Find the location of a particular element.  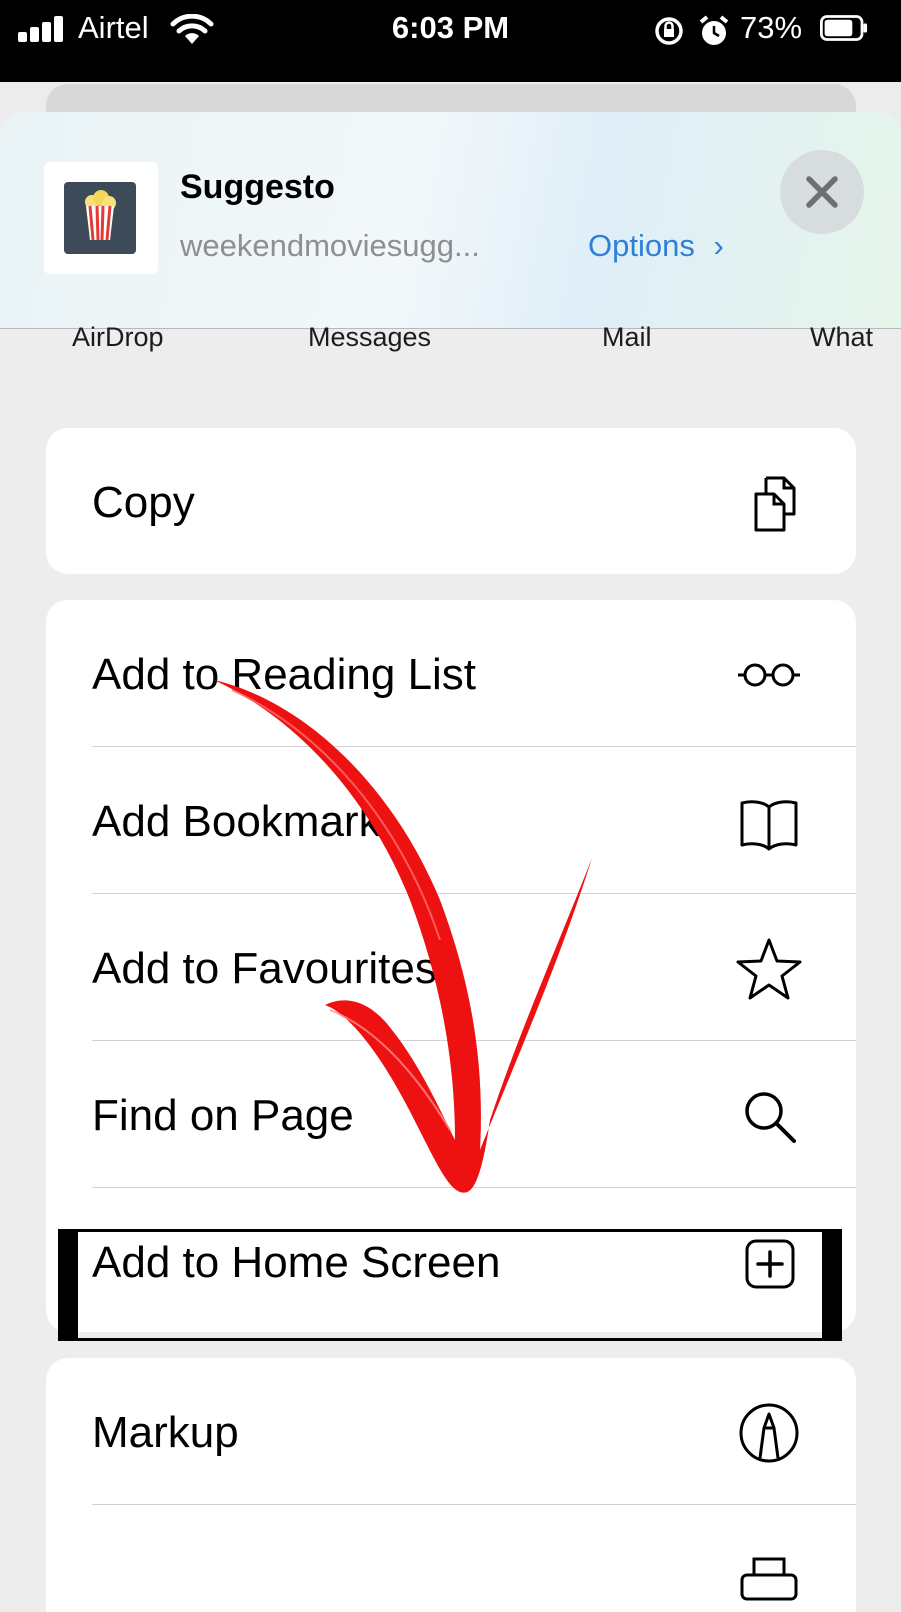

add-reading-list-label: Add to Reading List is located at coordinates (284, 674).